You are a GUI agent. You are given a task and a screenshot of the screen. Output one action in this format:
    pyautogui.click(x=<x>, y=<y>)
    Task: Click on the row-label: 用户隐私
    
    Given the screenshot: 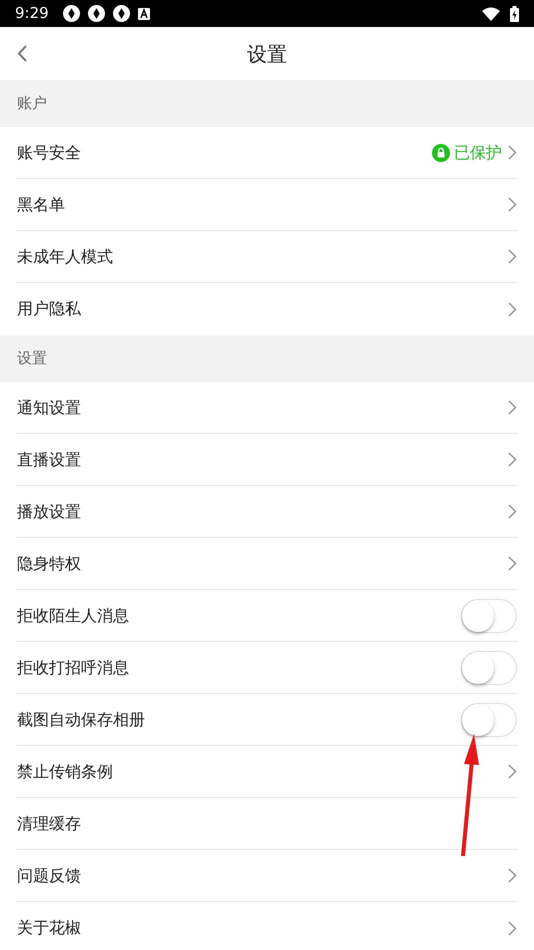 What is the action you would take?
    pyautogui.click(x=49, y=309)
    